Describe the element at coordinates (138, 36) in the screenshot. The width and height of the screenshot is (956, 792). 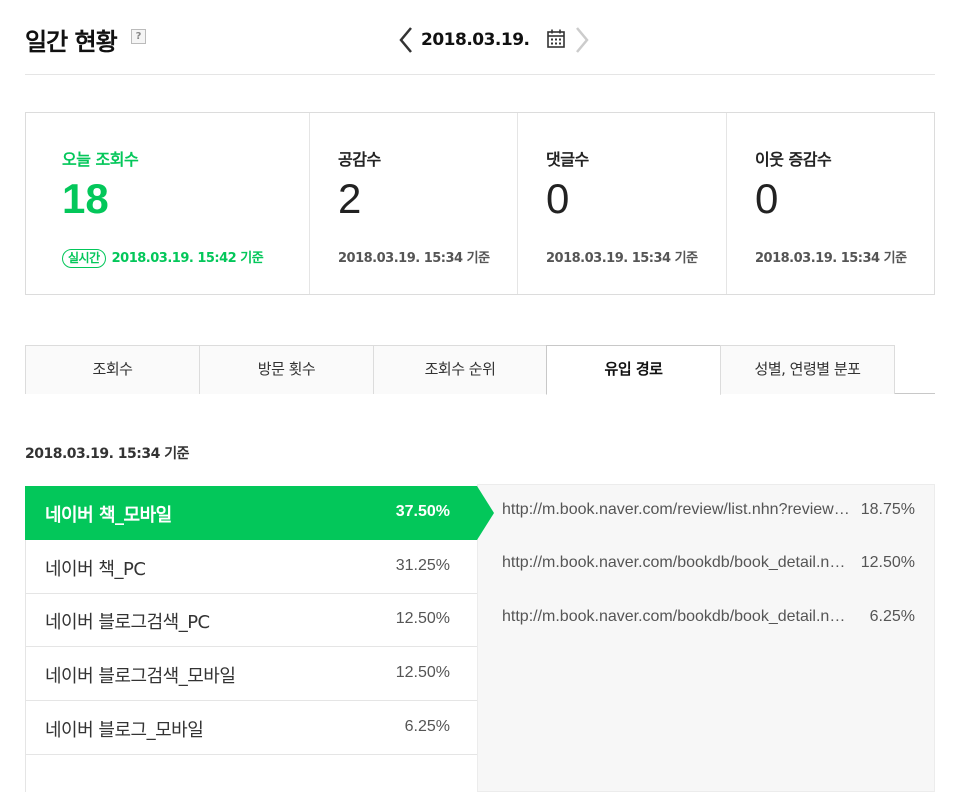
I see `help-icon: ?` at that location.